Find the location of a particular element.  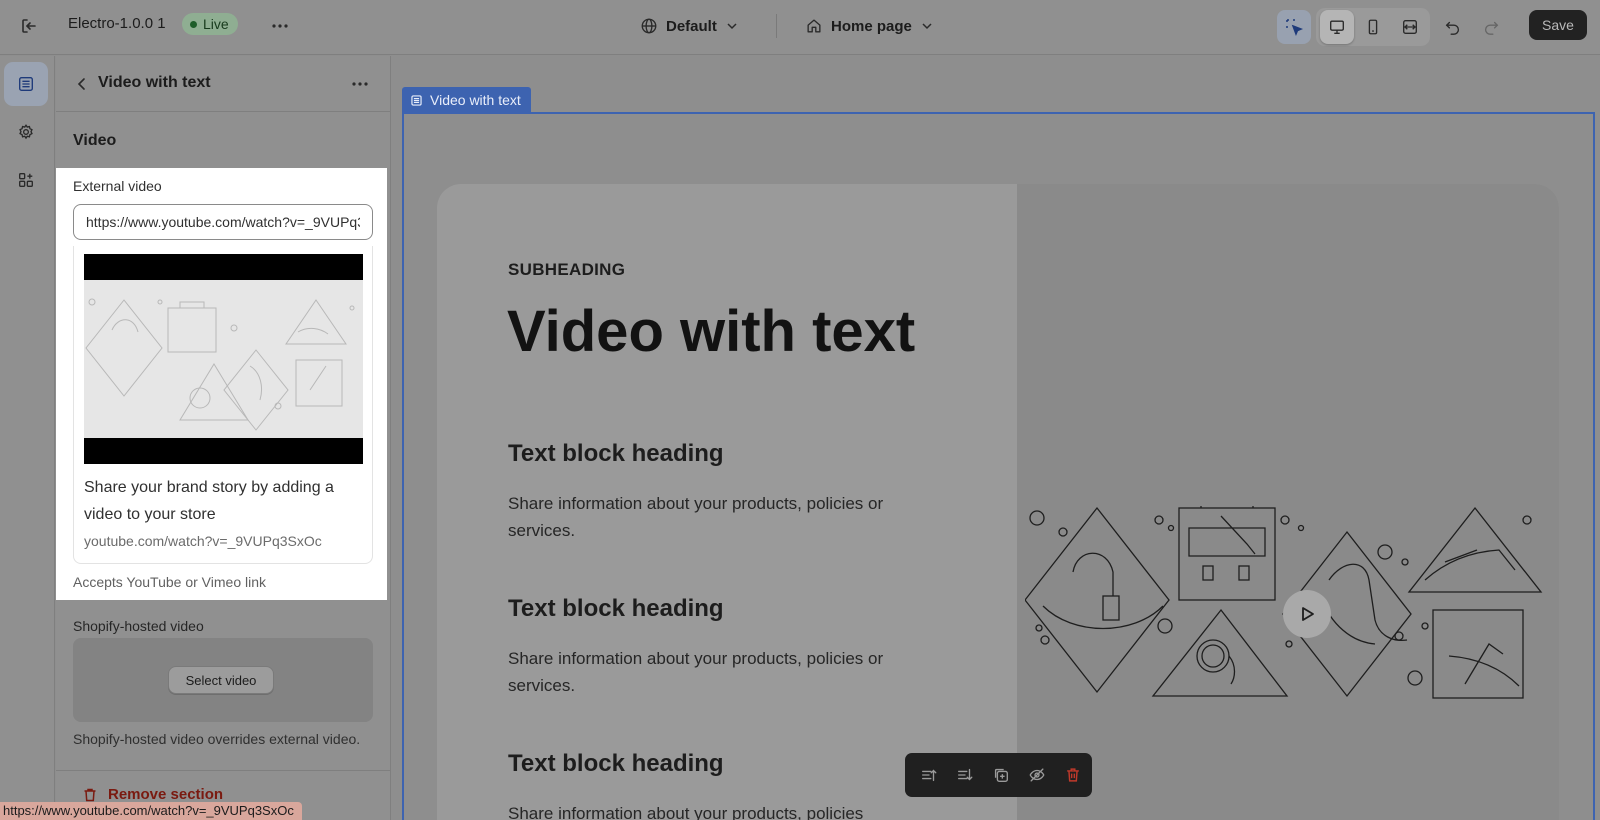

delete-button is located at coordinates (1073, 775).